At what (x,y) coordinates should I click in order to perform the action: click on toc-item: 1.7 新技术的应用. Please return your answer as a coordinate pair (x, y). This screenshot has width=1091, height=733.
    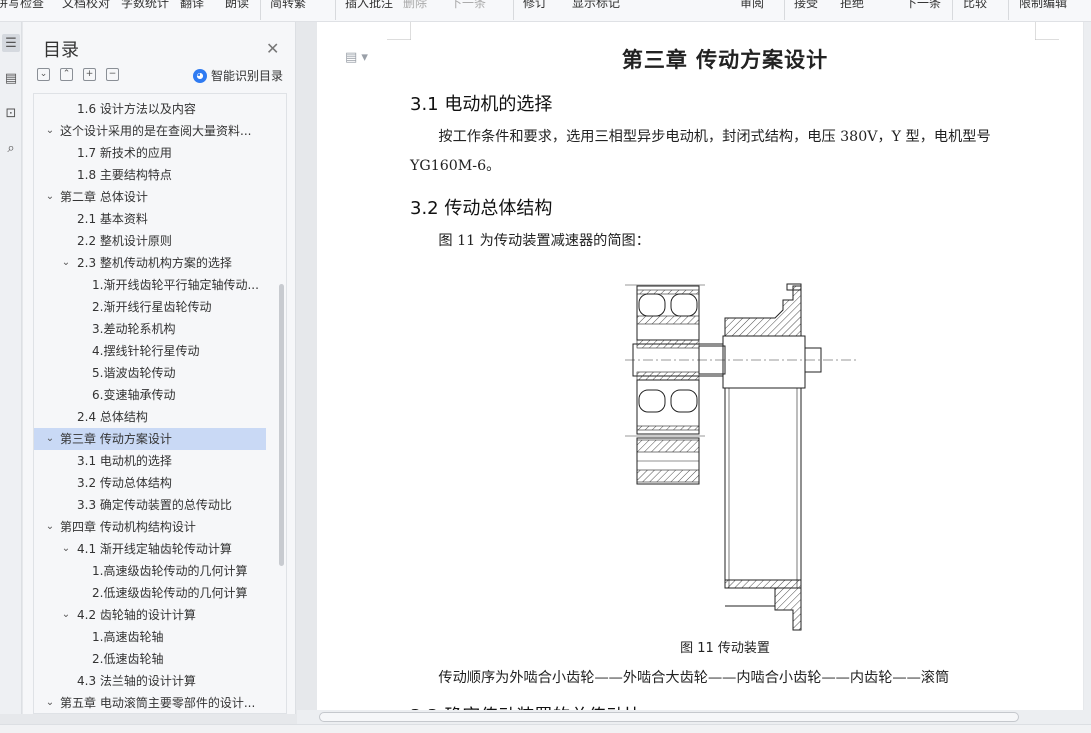
    Looking at the image, I should click on (150, 153).